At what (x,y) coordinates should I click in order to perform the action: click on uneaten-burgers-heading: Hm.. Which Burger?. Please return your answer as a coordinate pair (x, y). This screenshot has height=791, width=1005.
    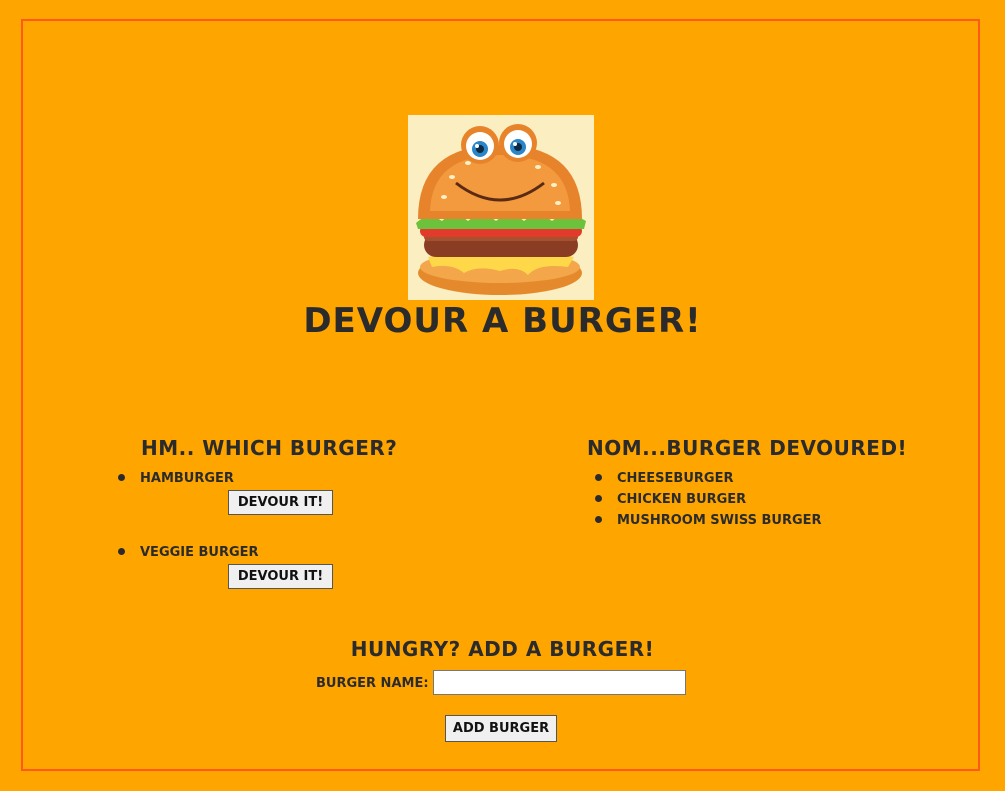
    Looking at the image, I should click on (269, 448).